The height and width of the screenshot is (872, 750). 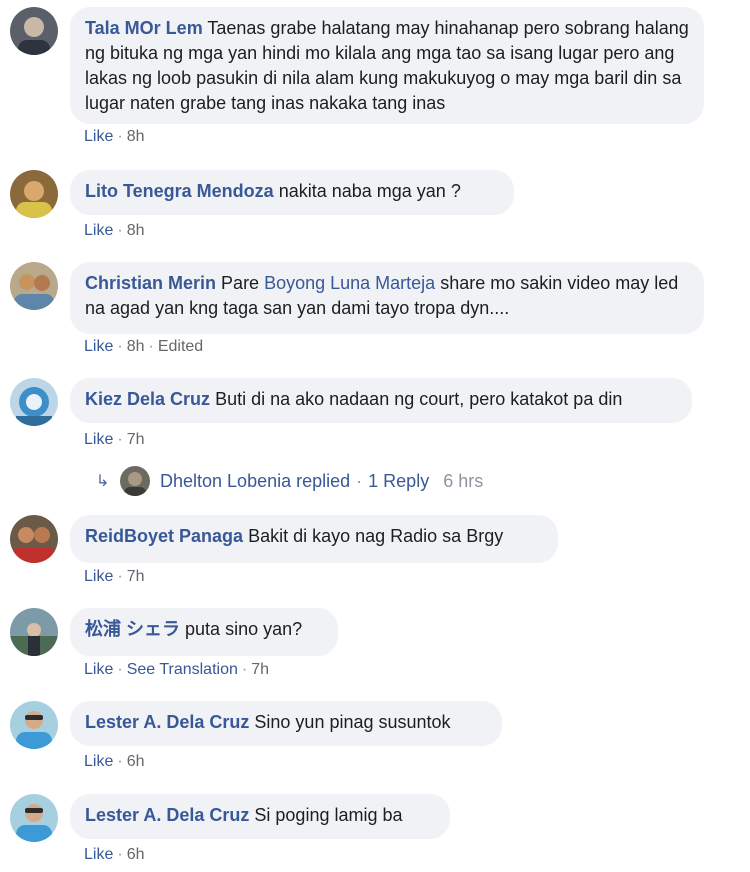 What do you see at coordinates (164, 536) in the screenshot?
I see `comment-author: ReidBoyet Panaga` at bounding box center [164, 536].